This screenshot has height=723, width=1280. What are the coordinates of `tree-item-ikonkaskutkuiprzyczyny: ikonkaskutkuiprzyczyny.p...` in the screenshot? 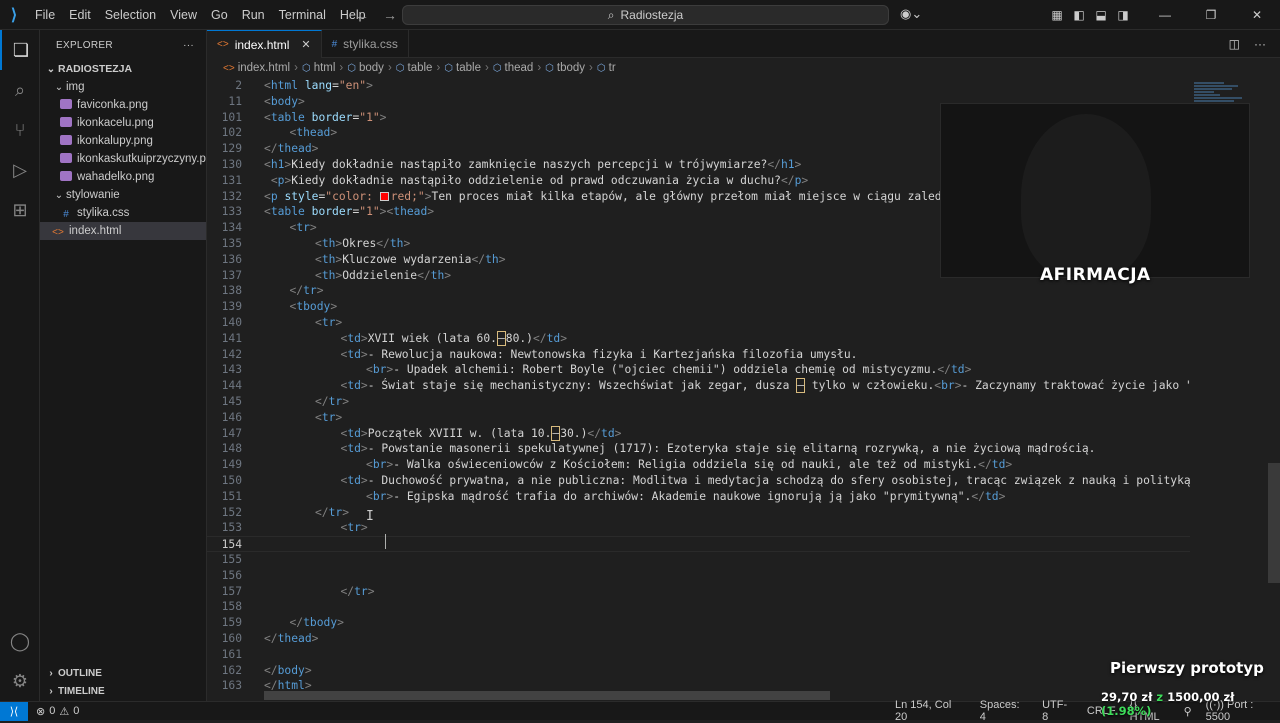 It's located at (123, 159).